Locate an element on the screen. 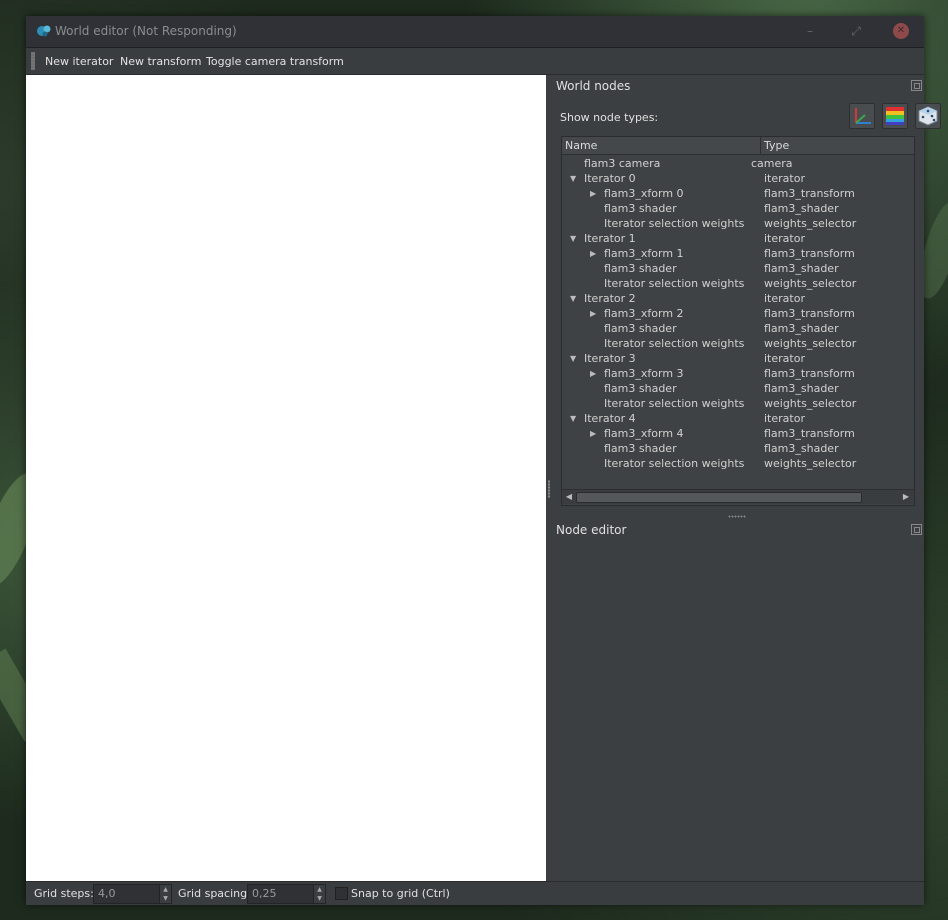 The image size is (948, 920). scroll-right-icon: ▶ is located at coordinates (906, 497).